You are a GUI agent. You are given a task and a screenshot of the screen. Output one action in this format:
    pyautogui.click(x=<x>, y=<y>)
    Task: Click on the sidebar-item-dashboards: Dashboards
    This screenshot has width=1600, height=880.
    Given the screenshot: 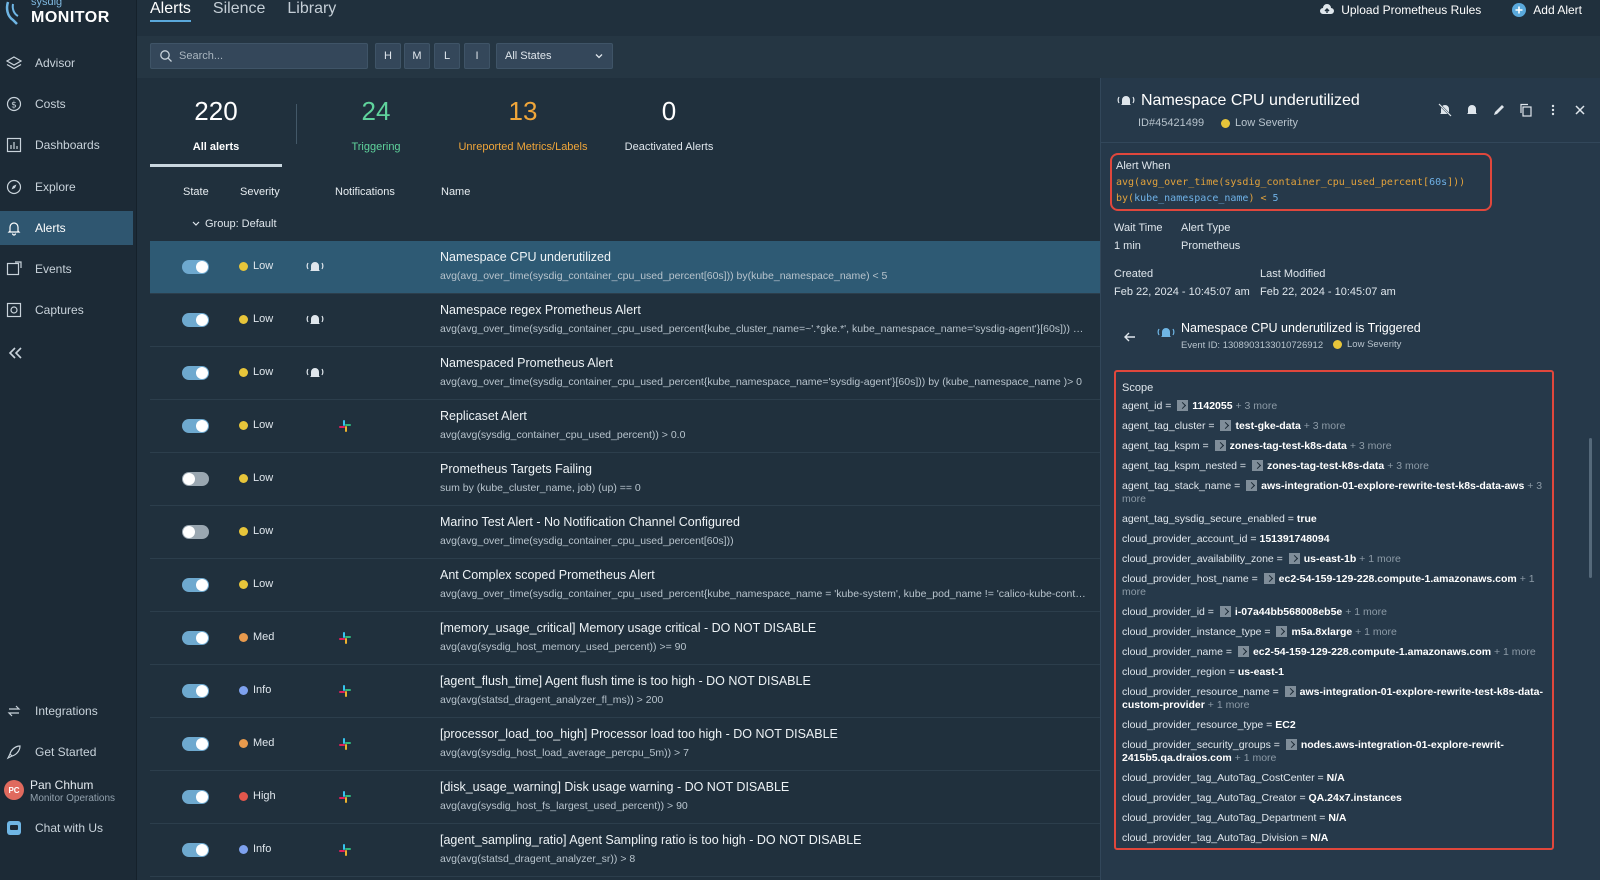 What is the action you would take?
    pyautogui.click(x=66, y=145)
    